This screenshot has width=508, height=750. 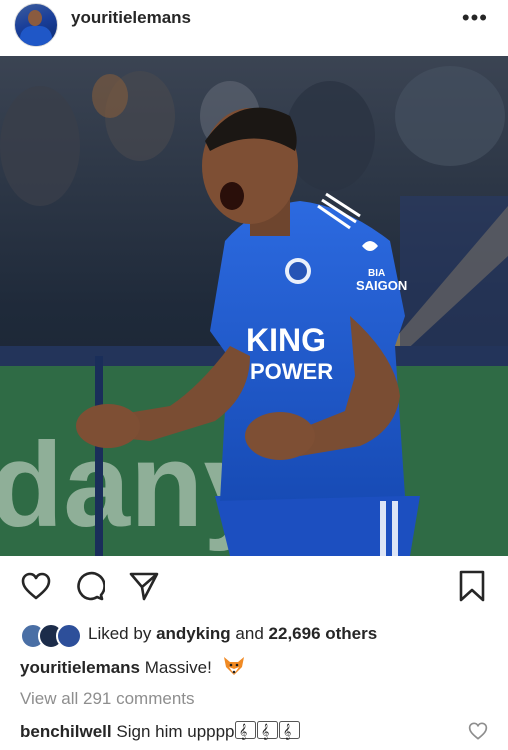 I want to click on post-header: youritielemans •••, so click(x=254, y=28).